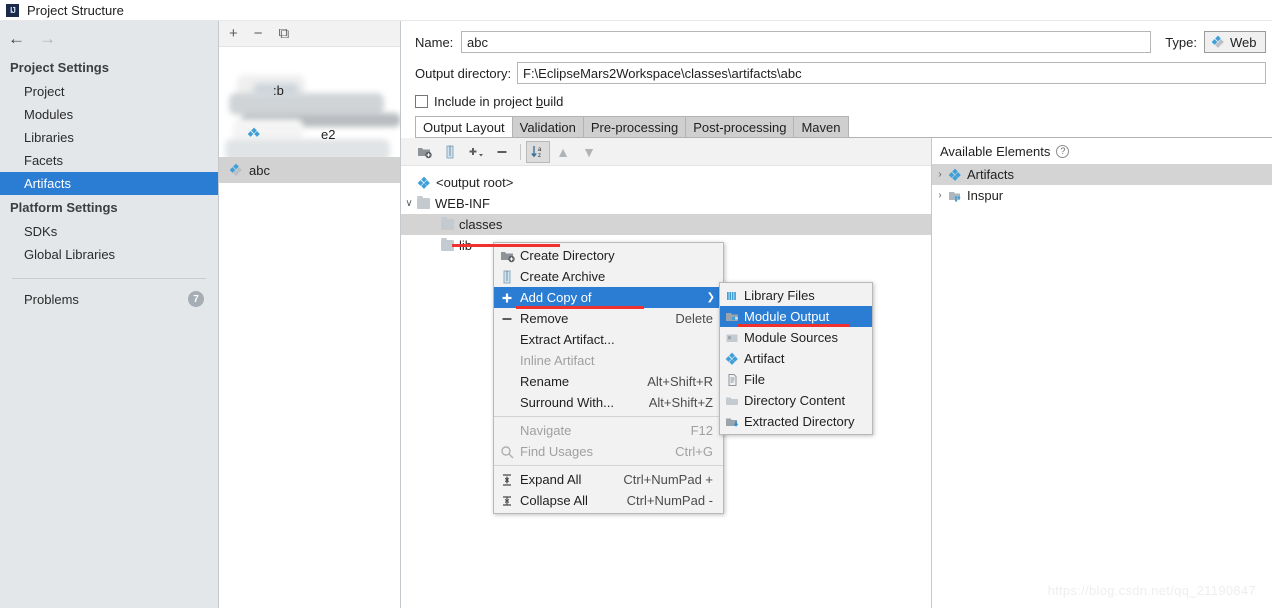 Image resolution: width=1272 pixels, height=608 pixels. Describe the element at coordinates (634, 126) in the screenshot. I see `tab-pre-processing: Pre-processing` at that location.